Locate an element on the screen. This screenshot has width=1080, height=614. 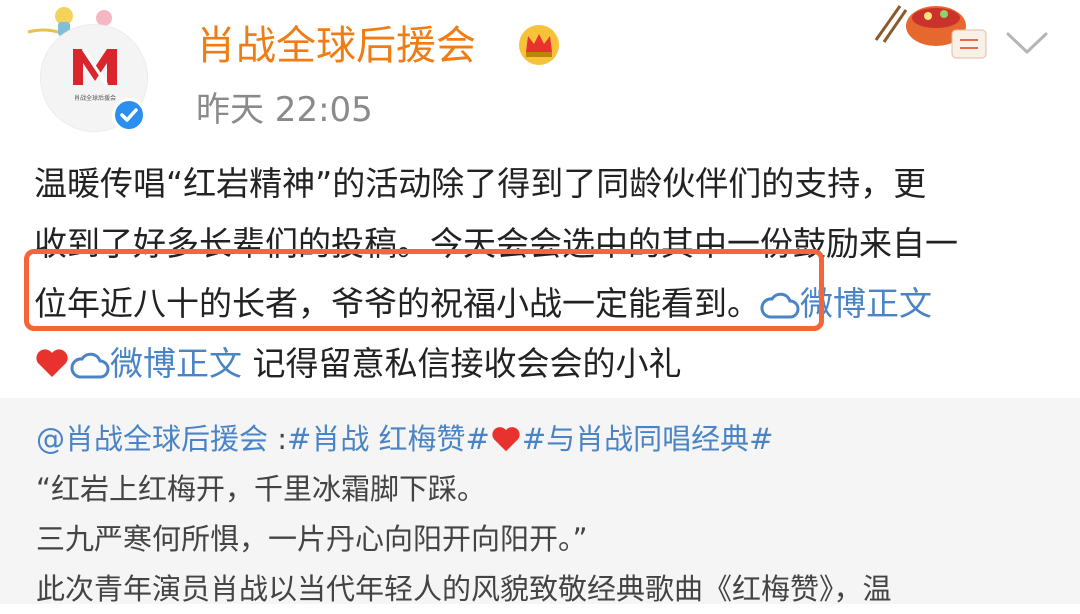
hashtag-link: #肖战 红梅赞# is located at coordinates (388, 439).